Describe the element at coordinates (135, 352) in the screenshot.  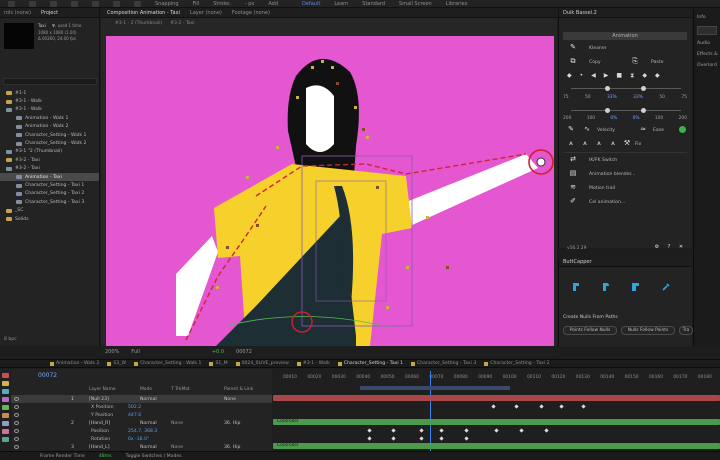
I see `resolution-dropdown: Full` at that location.